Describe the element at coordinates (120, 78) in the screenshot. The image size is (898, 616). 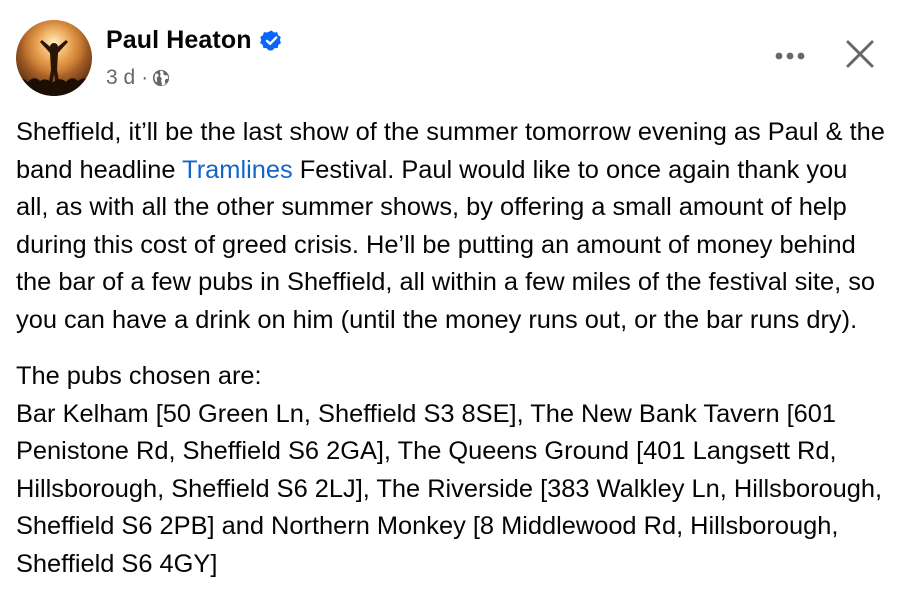
I see `post-timestamp: 3 d` at that location.